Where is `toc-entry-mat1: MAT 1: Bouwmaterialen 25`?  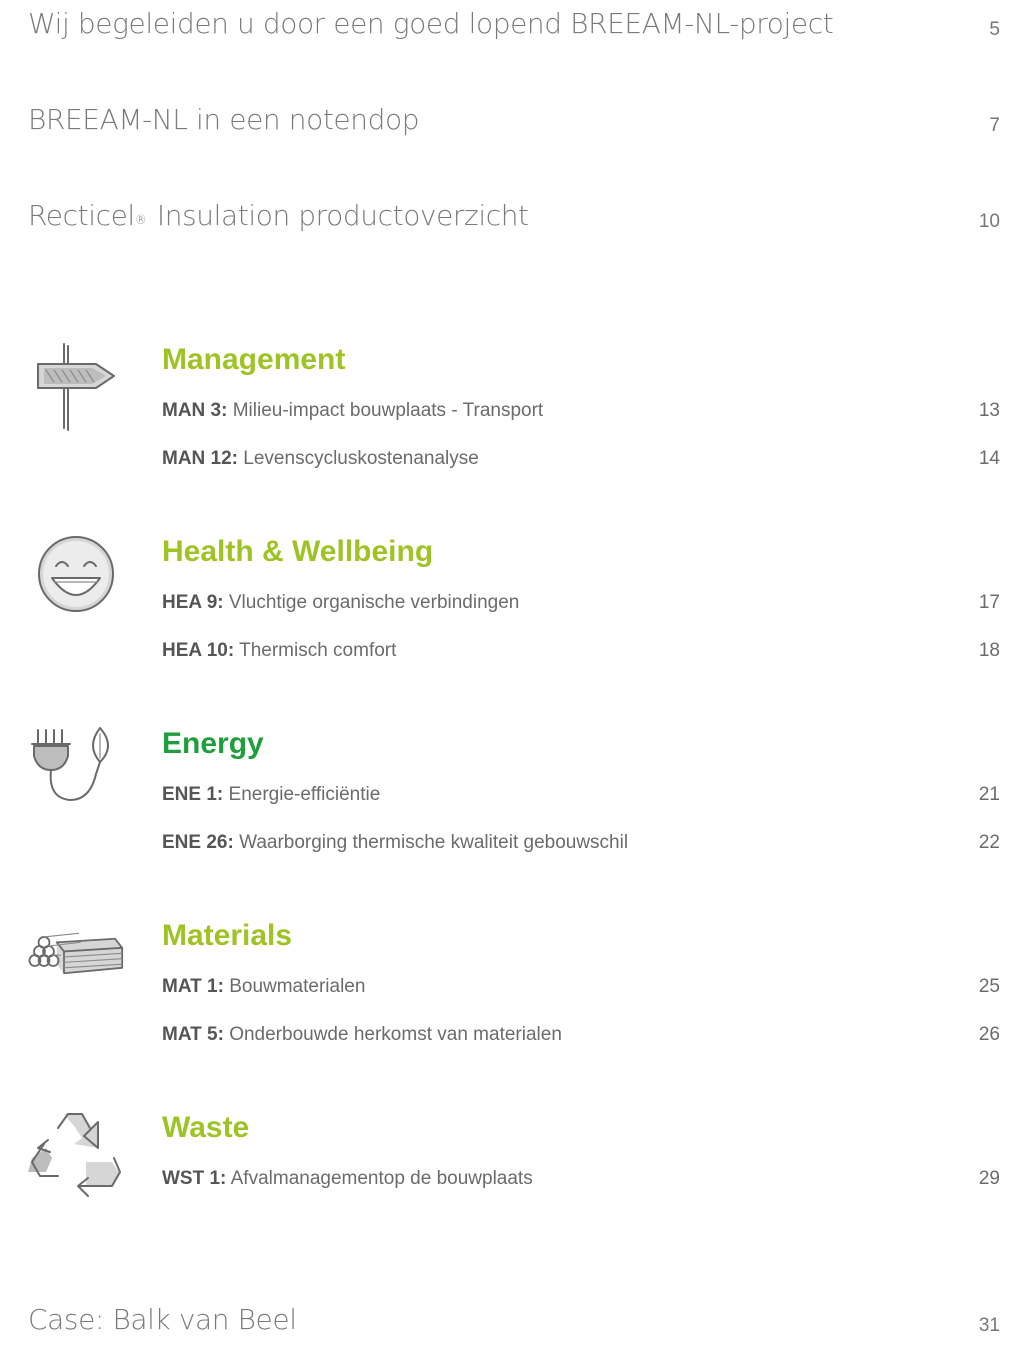
toc-entry-mat1: MAT 1: Bouwmaterialen 25 is located at coordinates (581, 987).